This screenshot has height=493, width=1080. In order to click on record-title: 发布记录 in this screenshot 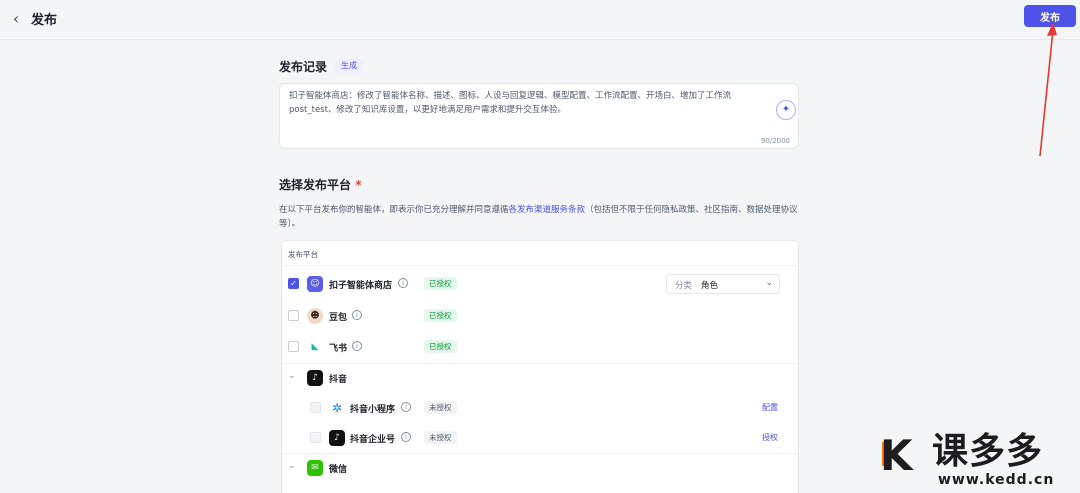, I will do `click(303, 67)`.